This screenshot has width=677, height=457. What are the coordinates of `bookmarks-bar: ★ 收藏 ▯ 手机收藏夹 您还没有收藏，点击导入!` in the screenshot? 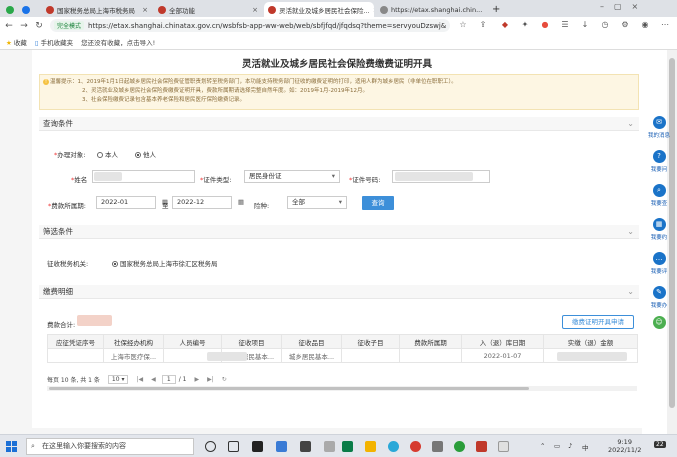 It's located at (338, 42).